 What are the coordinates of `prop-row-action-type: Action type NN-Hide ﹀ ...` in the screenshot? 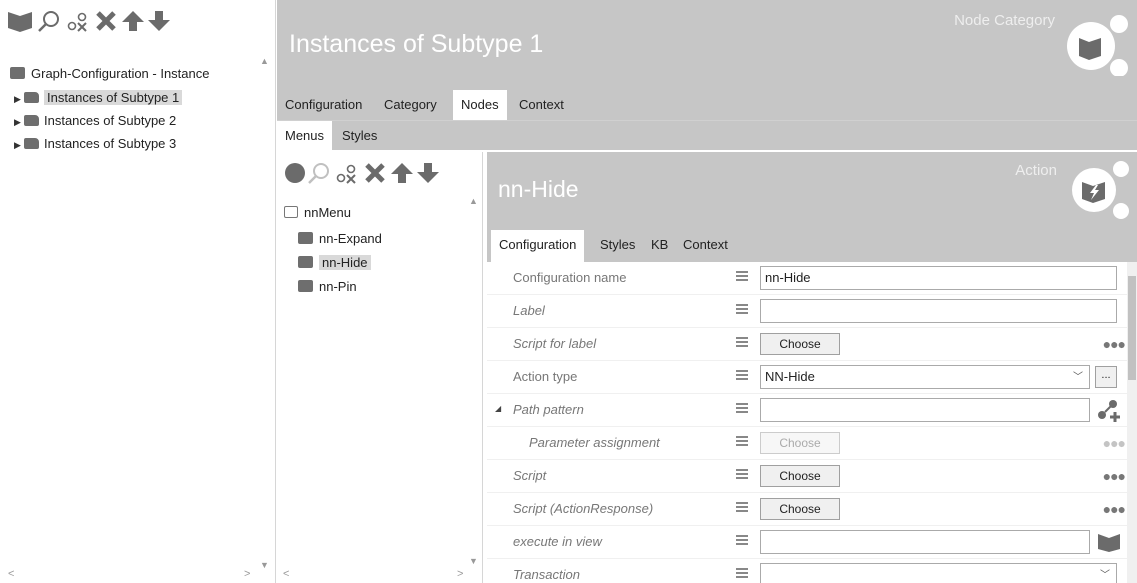 It's located at (807, 377).